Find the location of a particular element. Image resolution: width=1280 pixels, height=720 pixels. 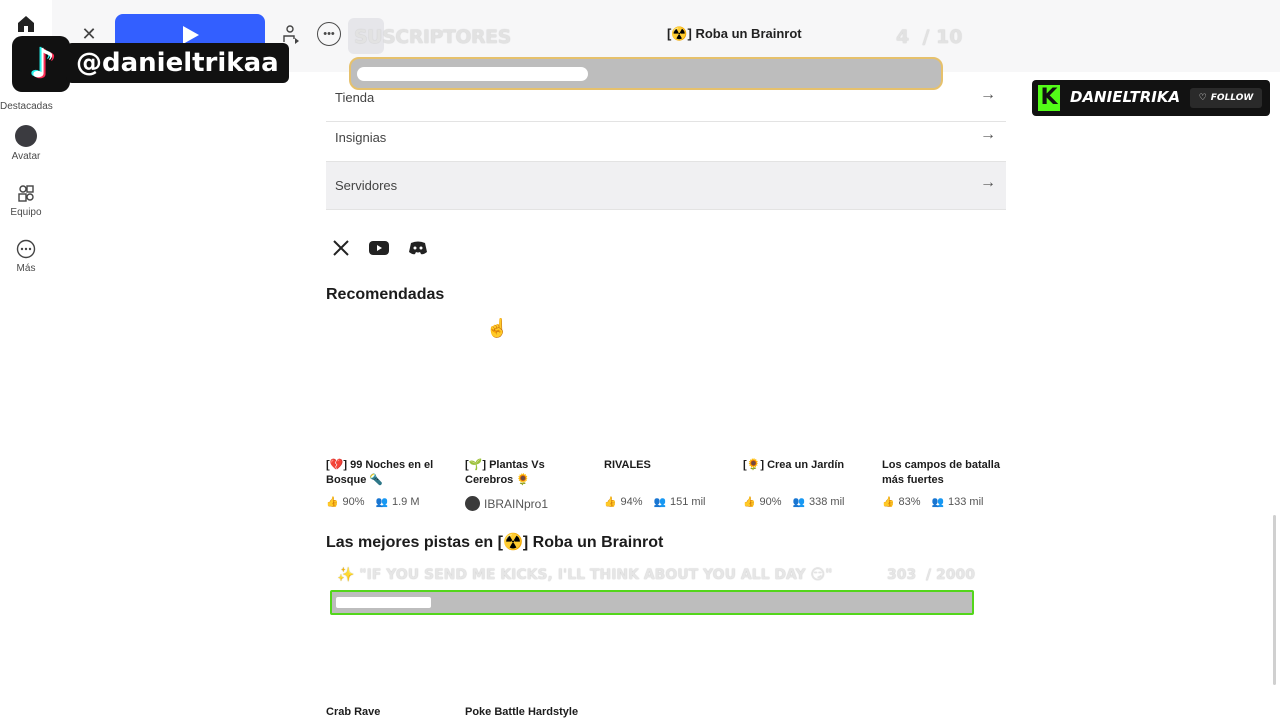

menu-label: Insignias is located at coordinates (361, 137).